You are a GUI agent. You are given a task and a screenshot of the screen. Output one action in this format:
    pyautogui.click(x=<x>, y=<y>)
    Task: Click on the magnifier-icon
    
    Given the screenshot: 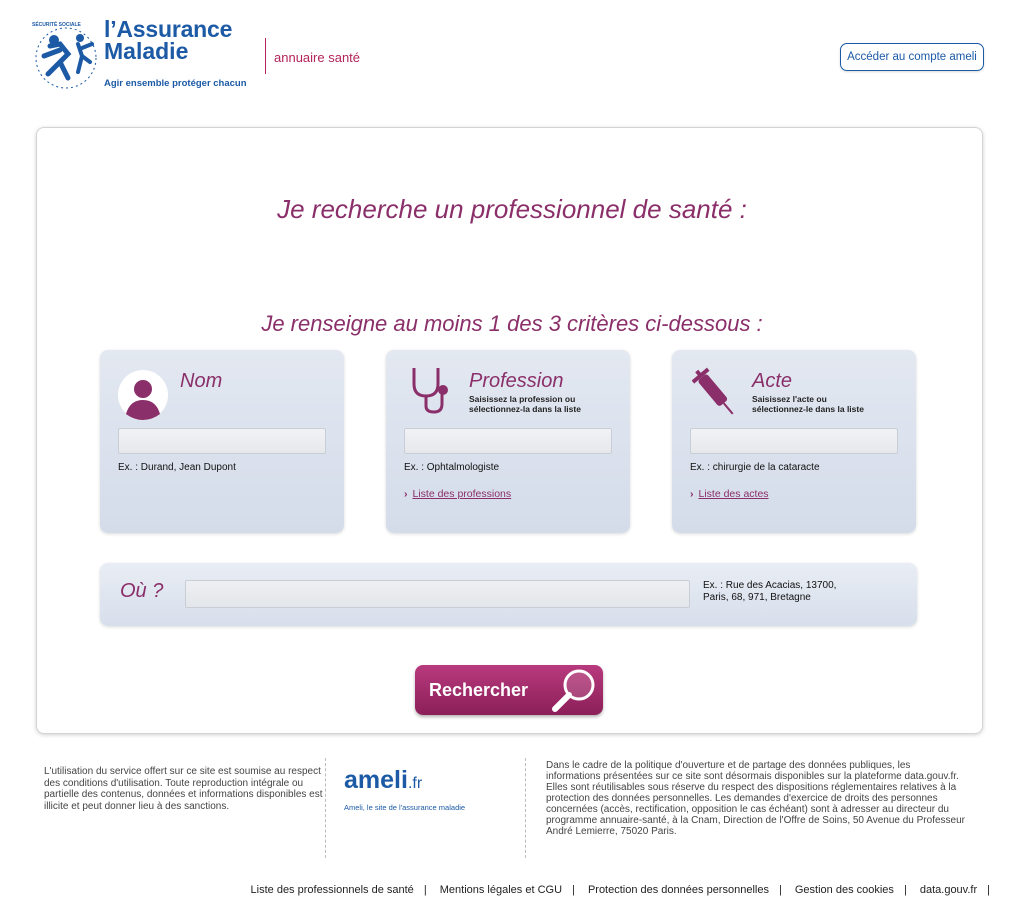 What is the action you would take?
    pyautogui.click(x=573, y=690)
    